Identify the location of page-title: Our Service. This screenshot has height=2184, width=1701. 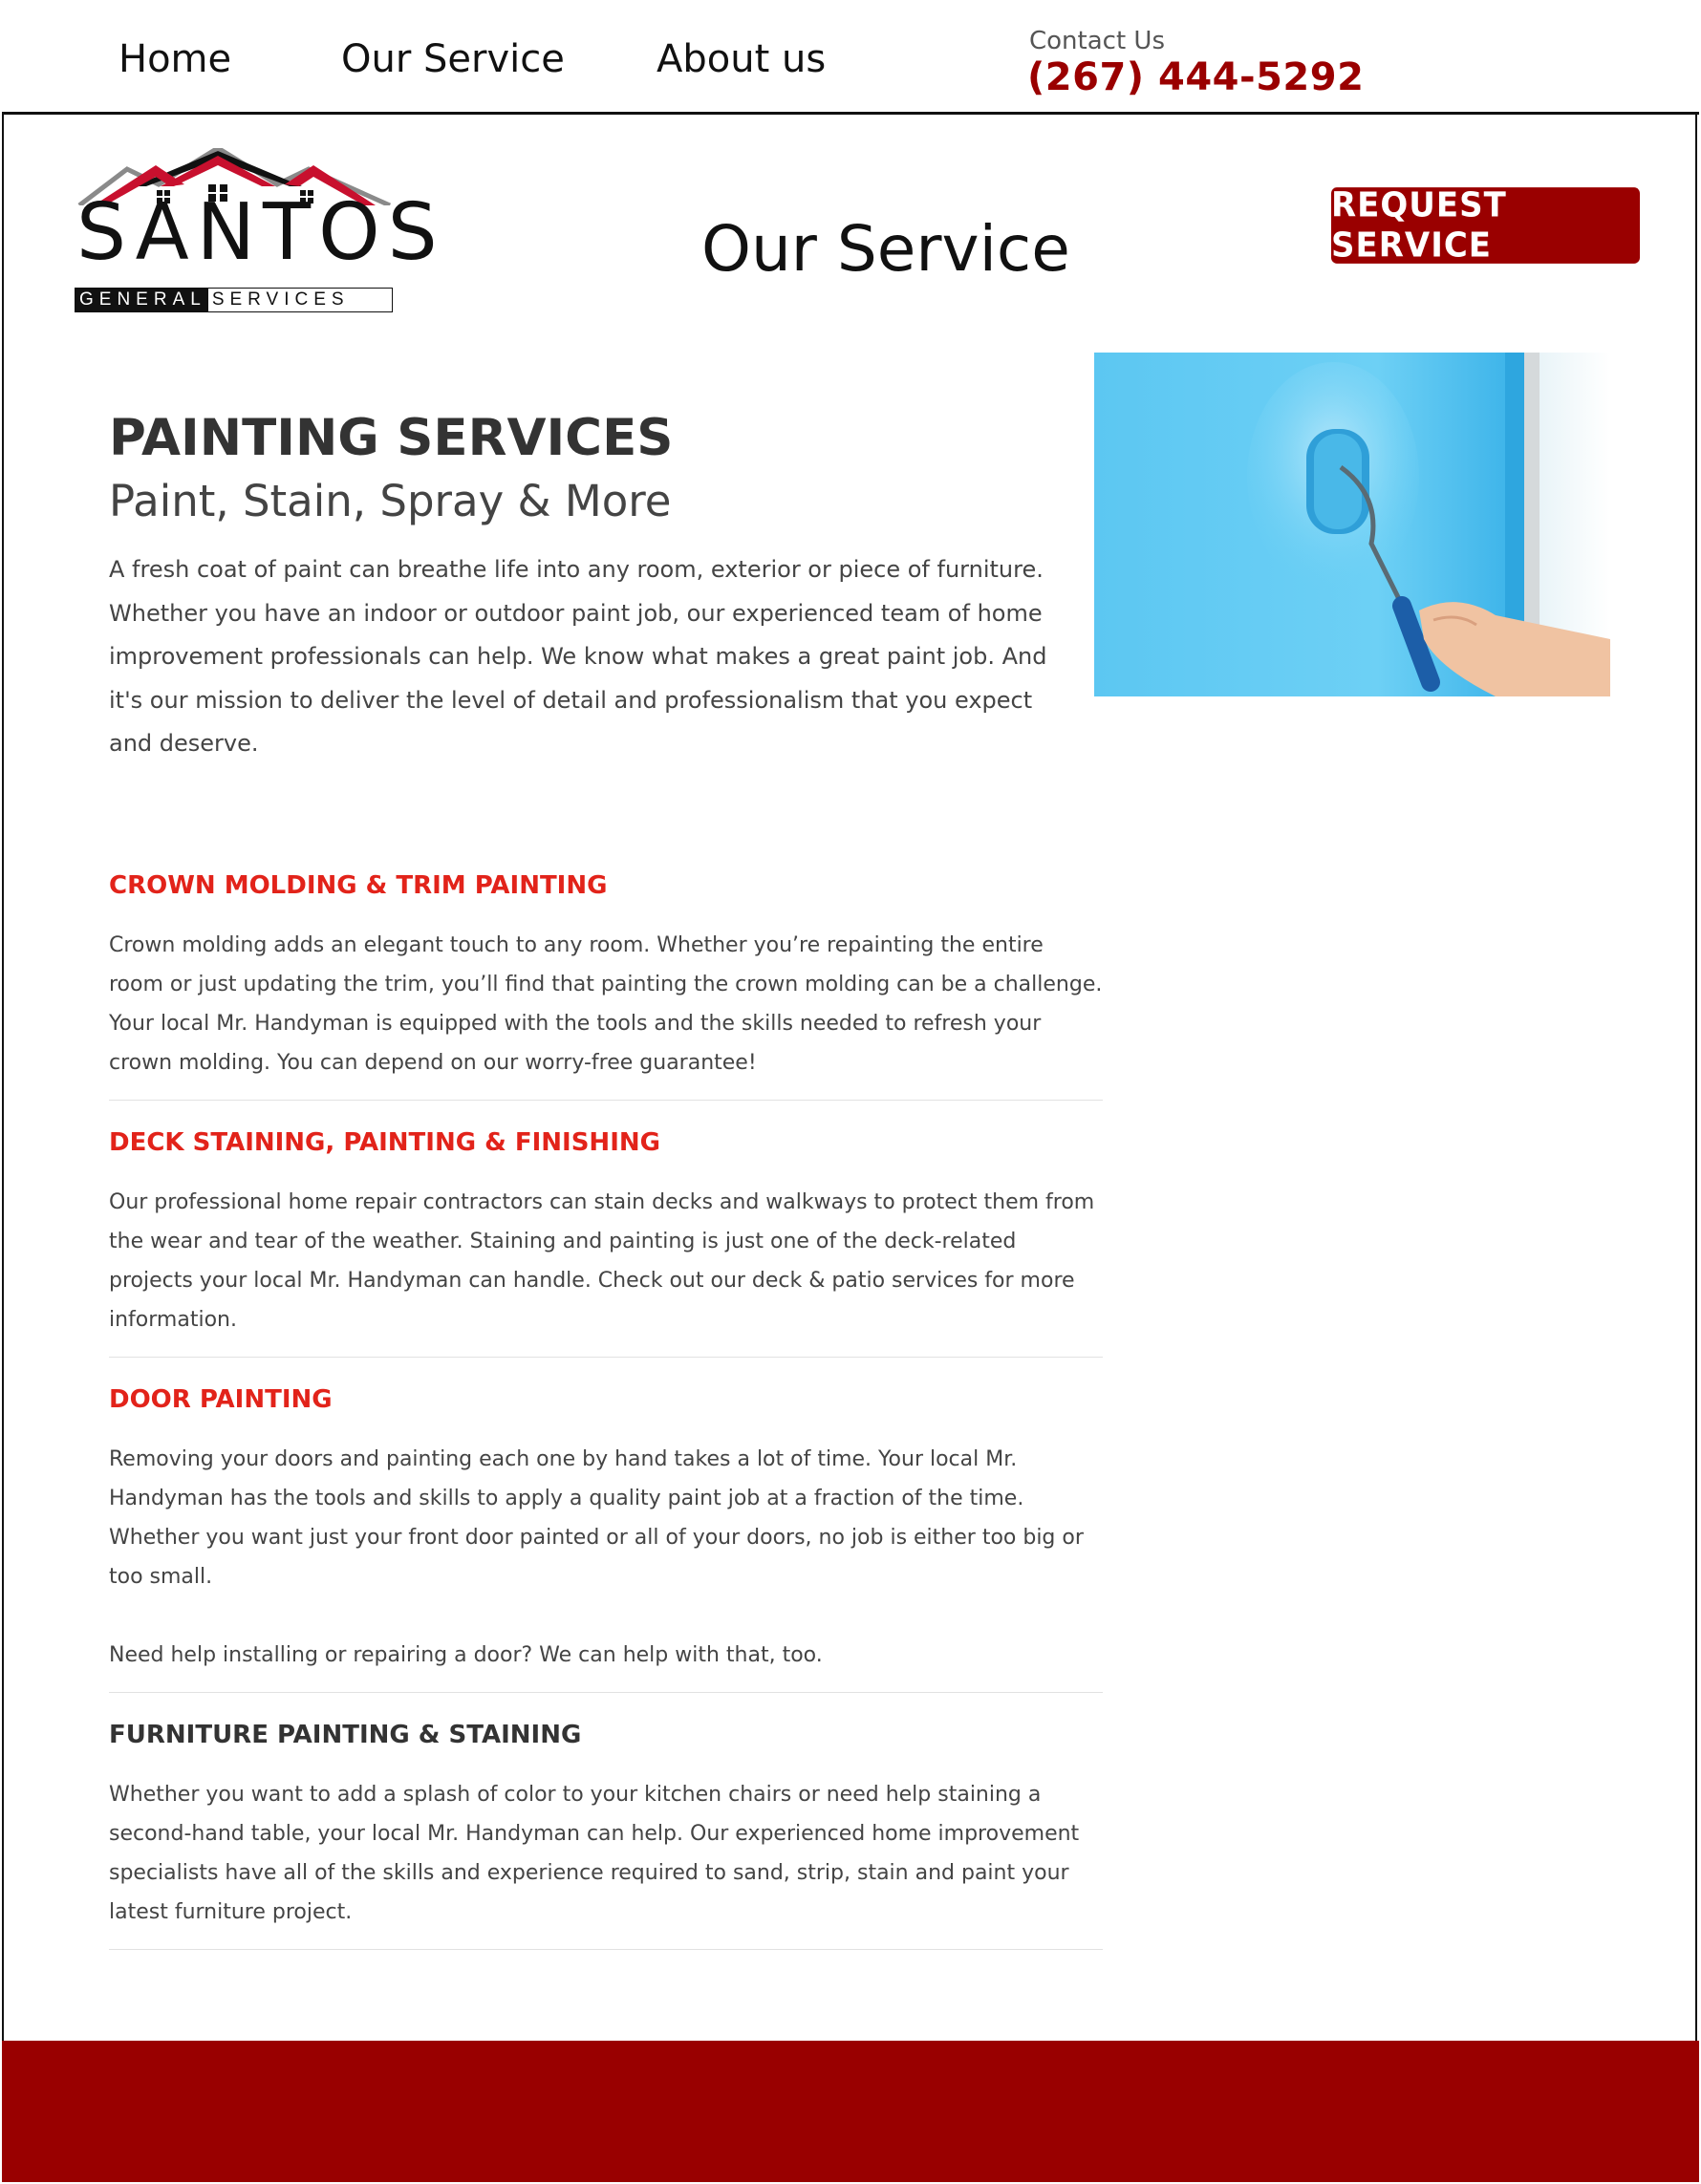
(886, 249).